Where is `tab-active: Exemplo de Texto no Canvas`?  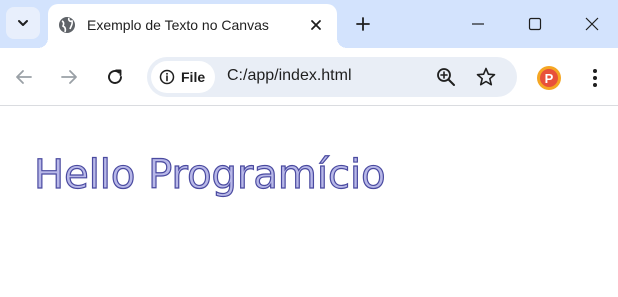
tab-active: Exemplo de Texto no Canvas is located at coordinates (192, 26).